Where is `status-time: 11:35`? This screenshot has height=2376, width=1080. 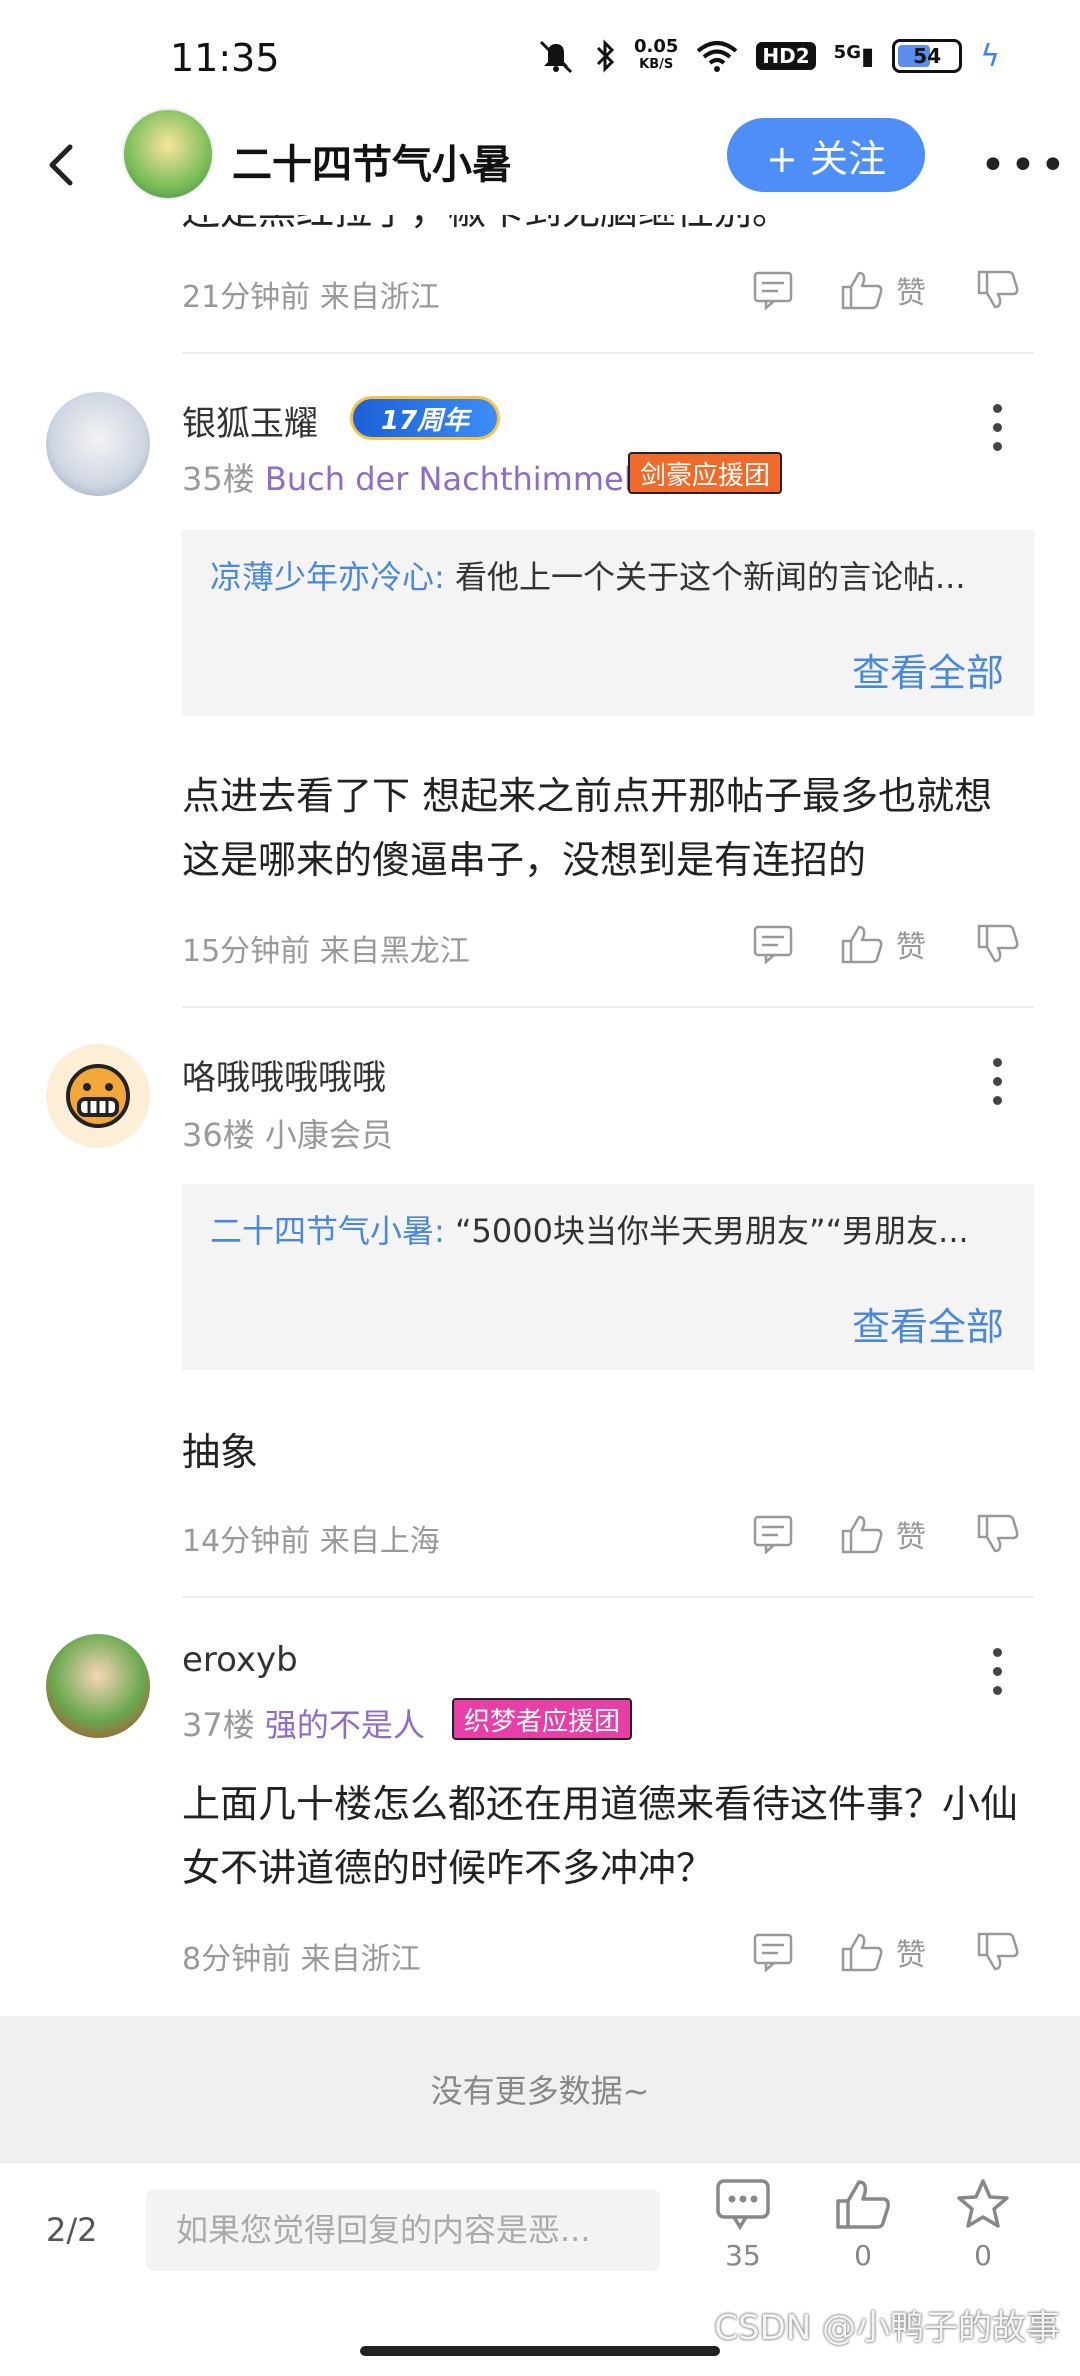 status-time: 11:35 is located at coordinates (225, 58).